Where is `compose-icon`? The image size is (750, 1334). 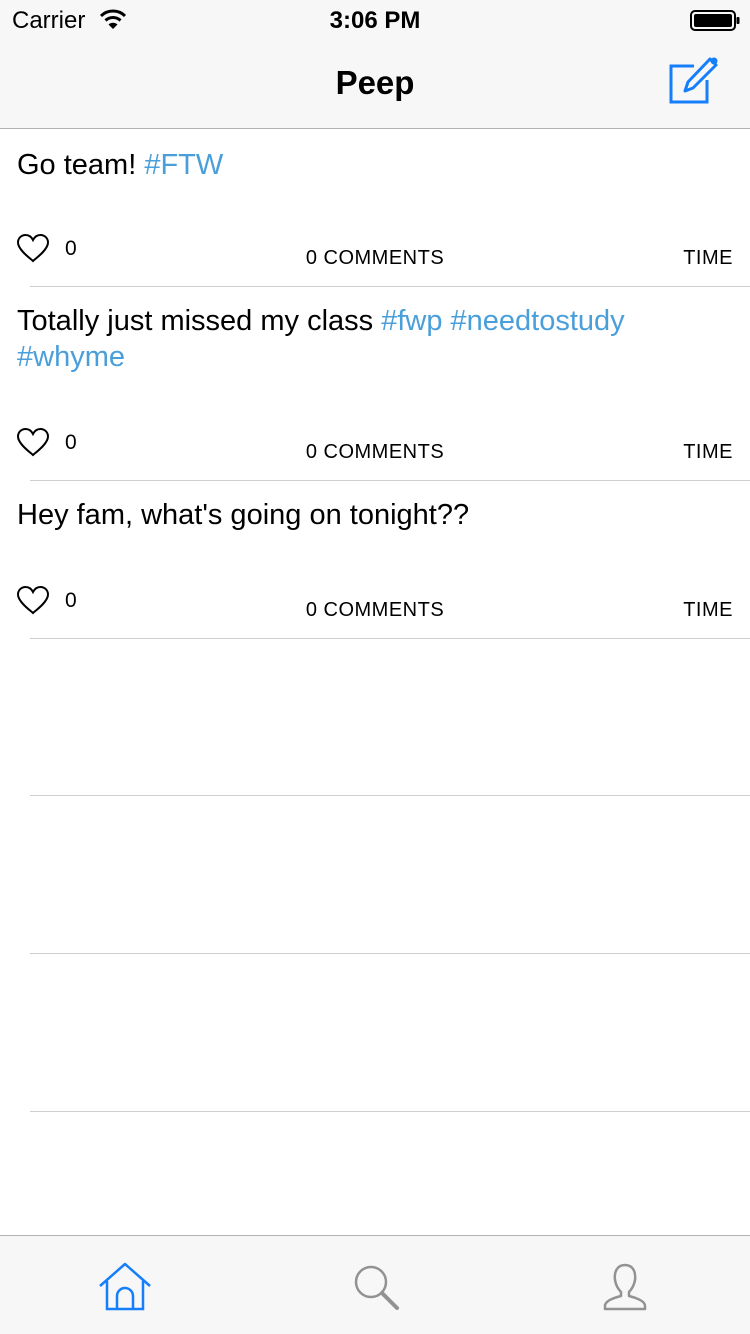
compose-icon is located at coordinates (693, 80).